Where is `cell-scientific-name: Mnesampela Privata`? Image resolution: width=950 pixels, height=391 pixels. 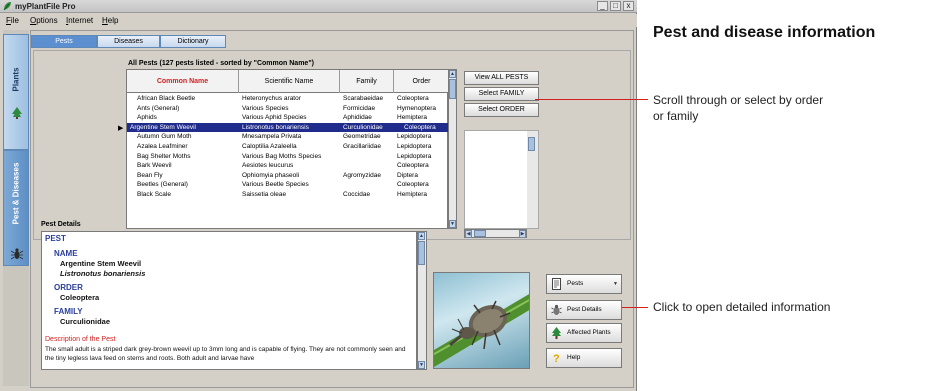
cell-scientific-name: Mnesampela Privata is located at coordinates (272, 137).